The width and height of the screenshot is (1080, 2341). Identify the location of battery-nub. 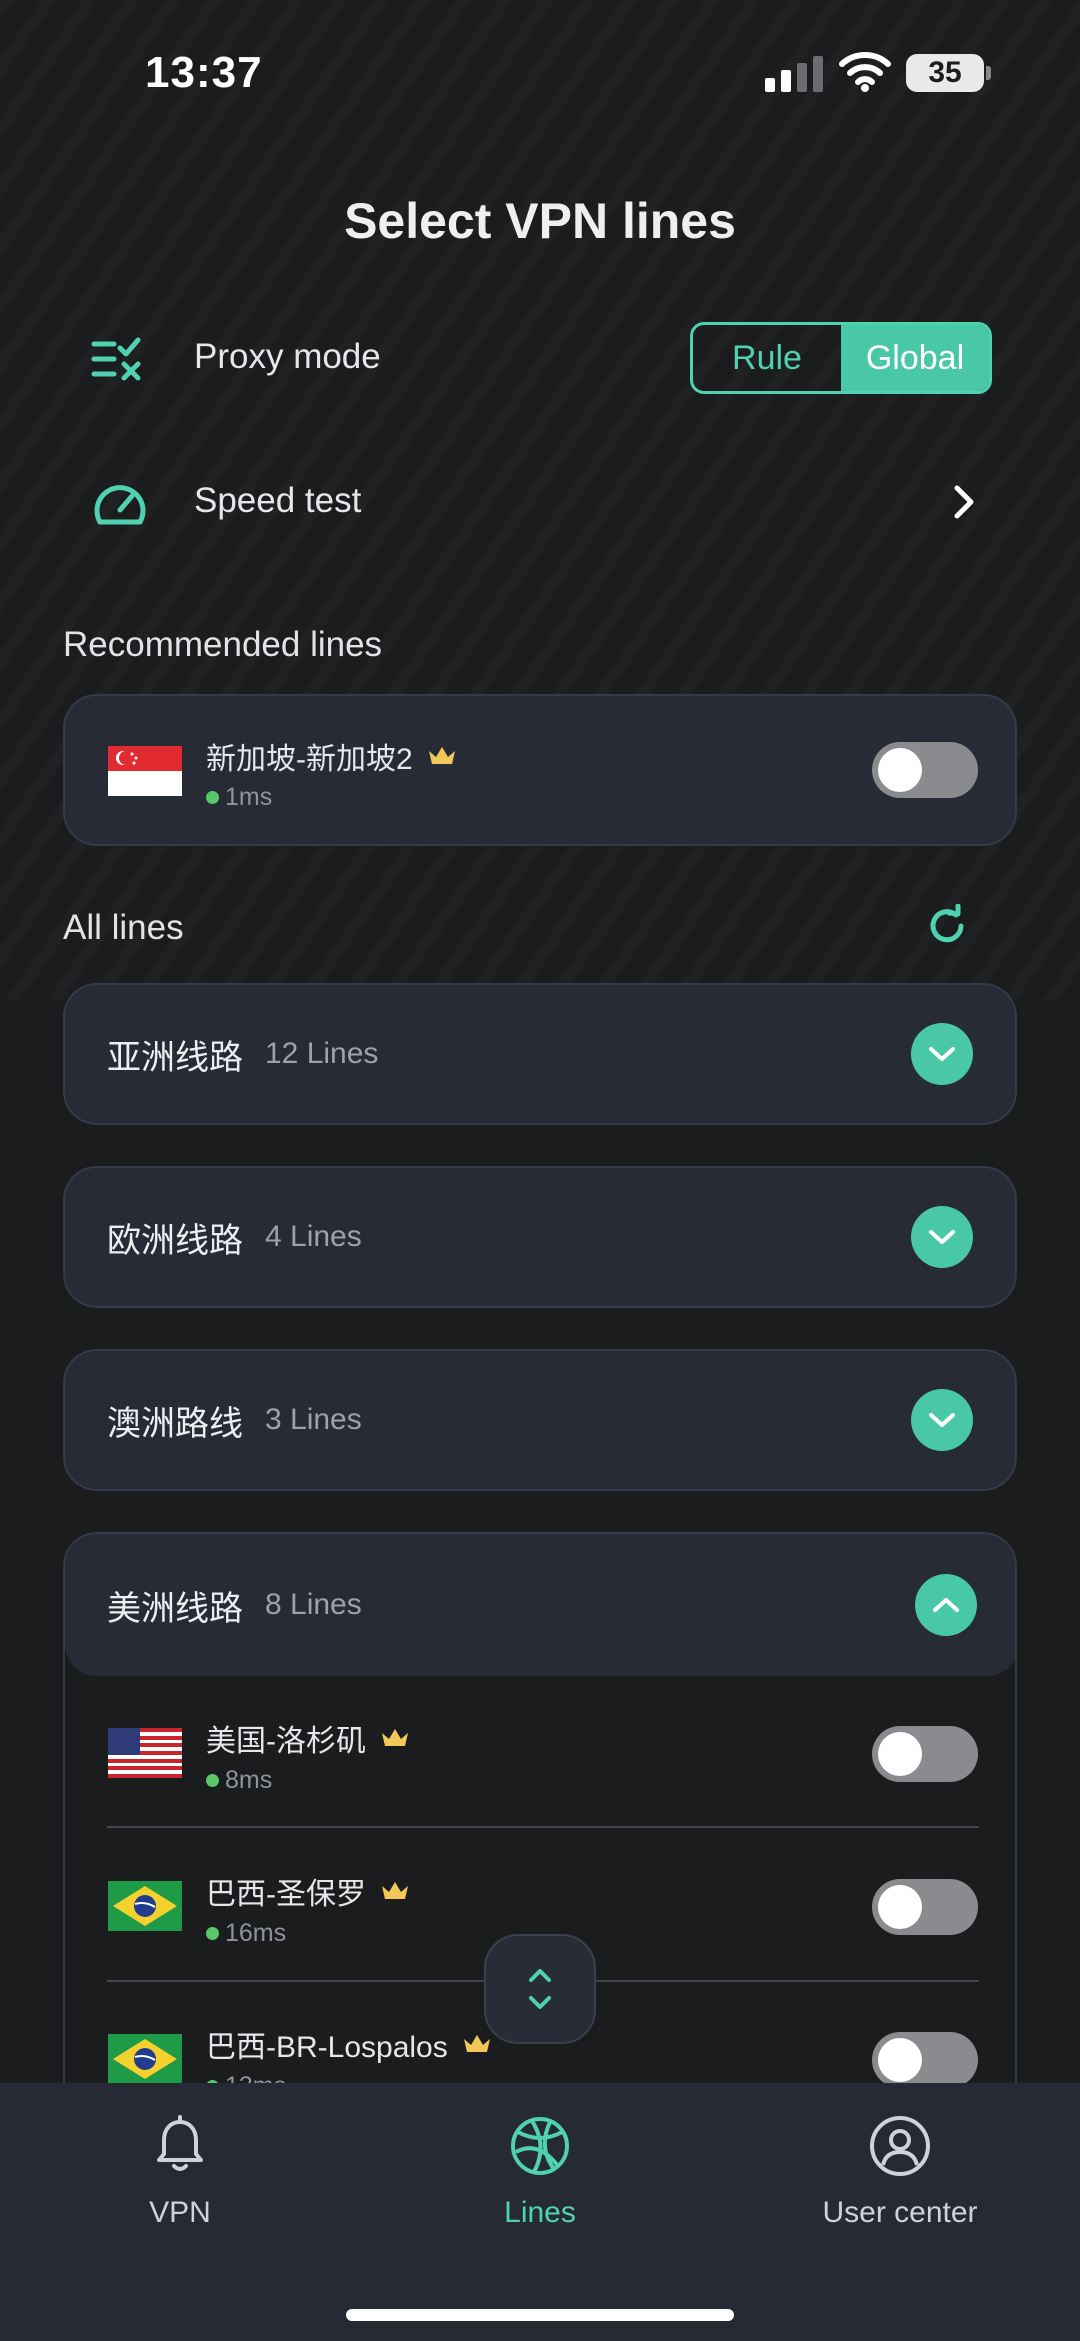
(988, 73).